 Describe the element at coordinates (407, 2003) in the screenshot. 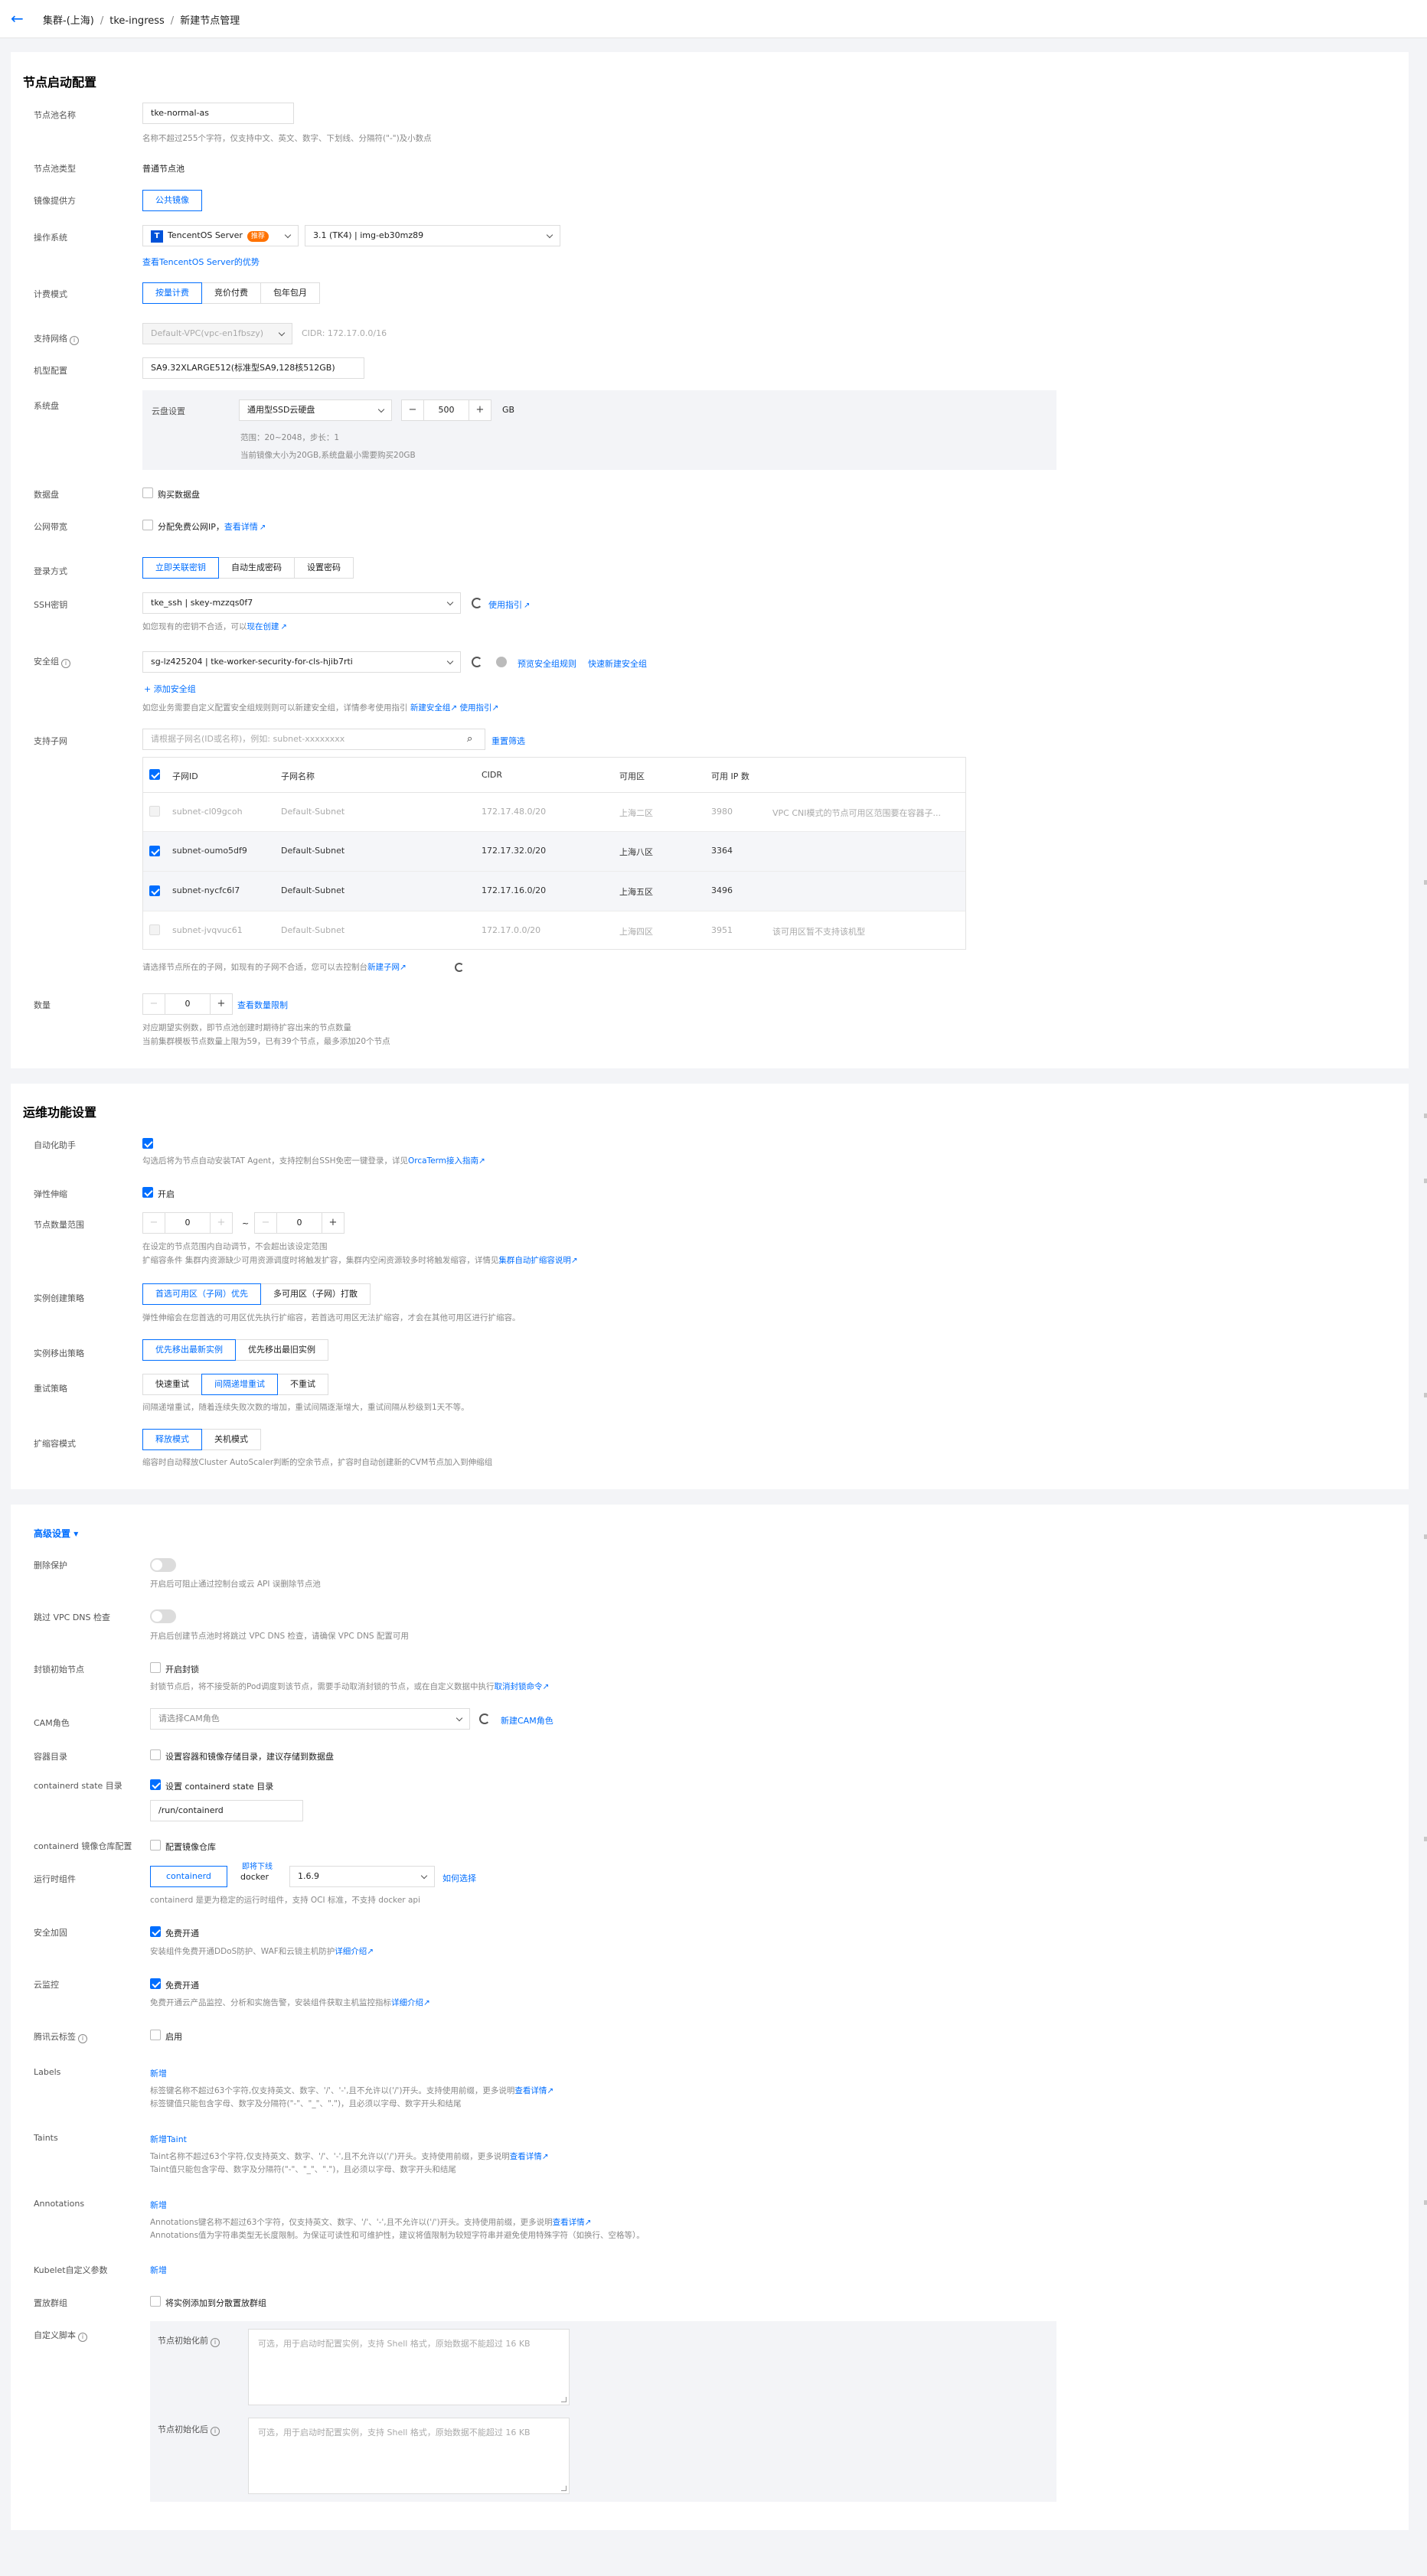

I see `monitor-detail-link: 详细介绍` at that location.